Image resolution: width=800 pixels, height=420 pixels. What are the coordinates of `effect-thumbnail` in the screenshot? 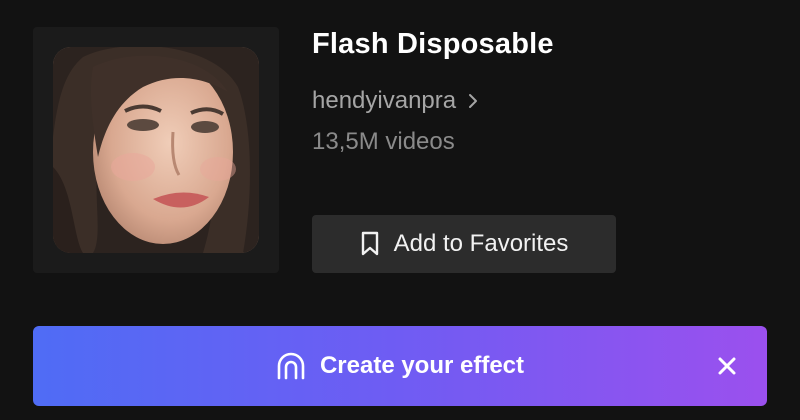 It's located at (156, 150).